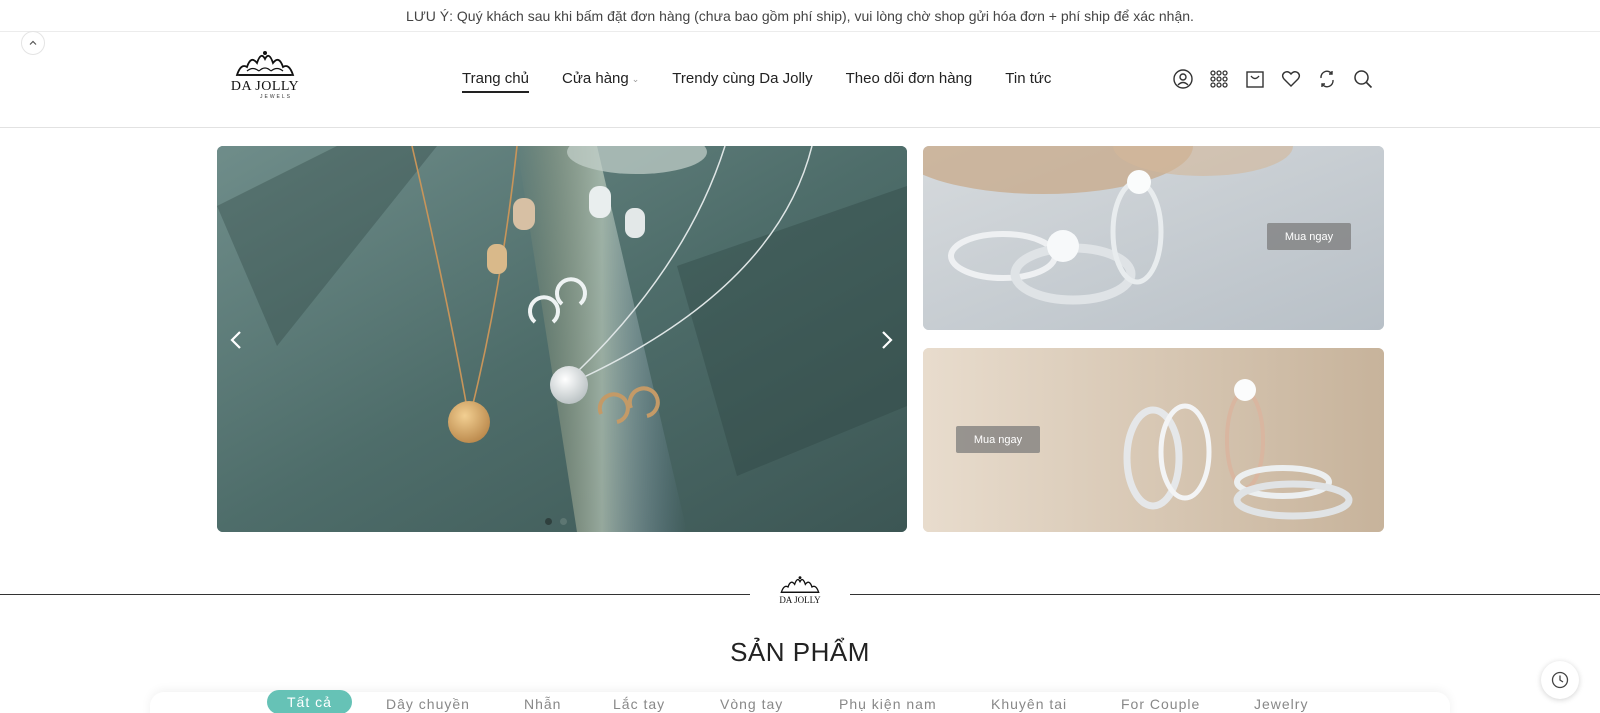 The height and width of the screenshot is (713, 1600). Describe the element at coordinates (751, 704) in the screenshot. I see `tab-bangles: Vòng tay` at that location.